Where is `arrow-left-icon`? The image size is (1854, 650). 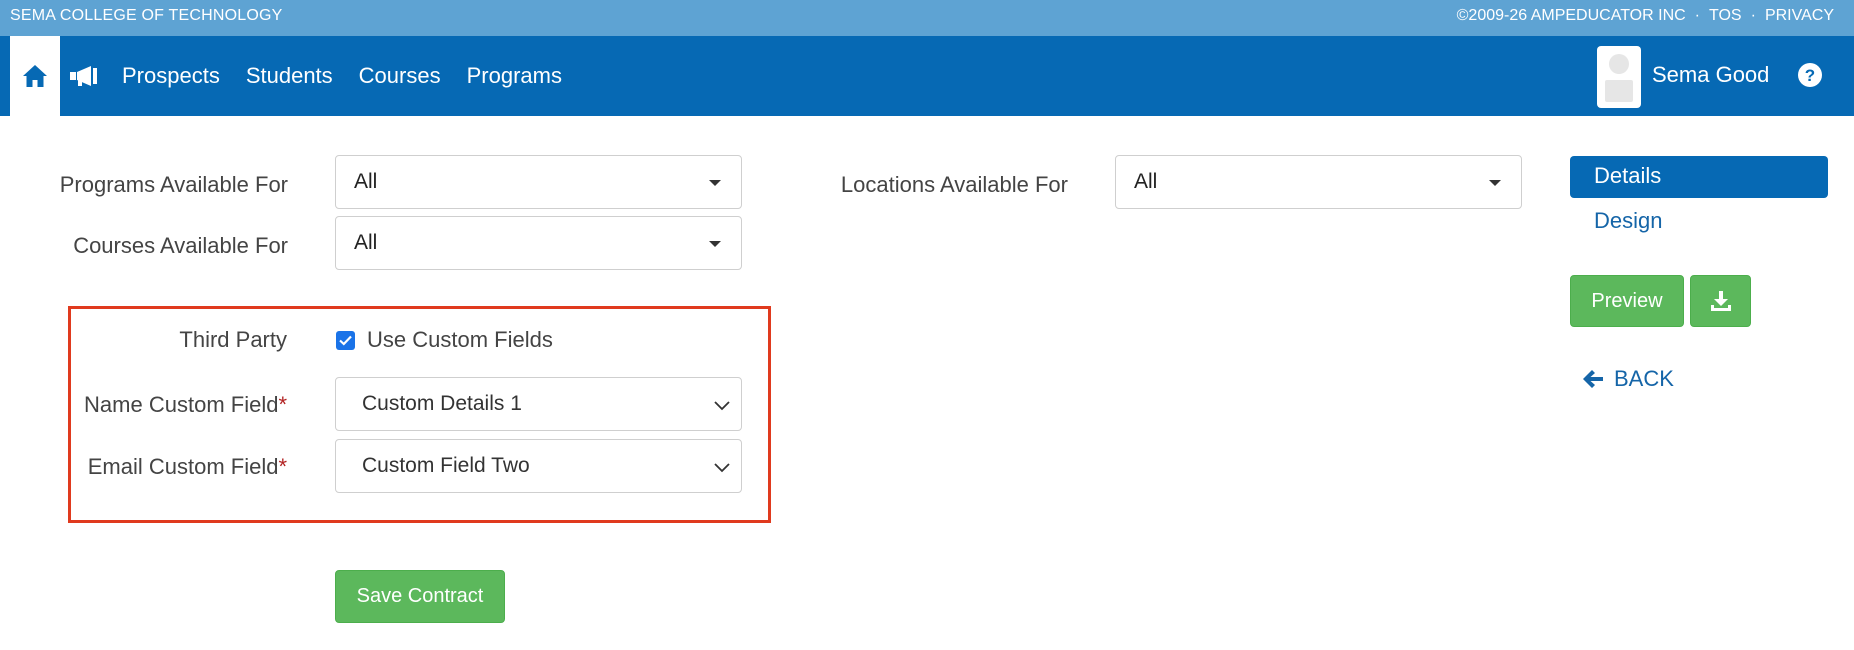 arrow-left-icon is located at coordinates (1593, 379).